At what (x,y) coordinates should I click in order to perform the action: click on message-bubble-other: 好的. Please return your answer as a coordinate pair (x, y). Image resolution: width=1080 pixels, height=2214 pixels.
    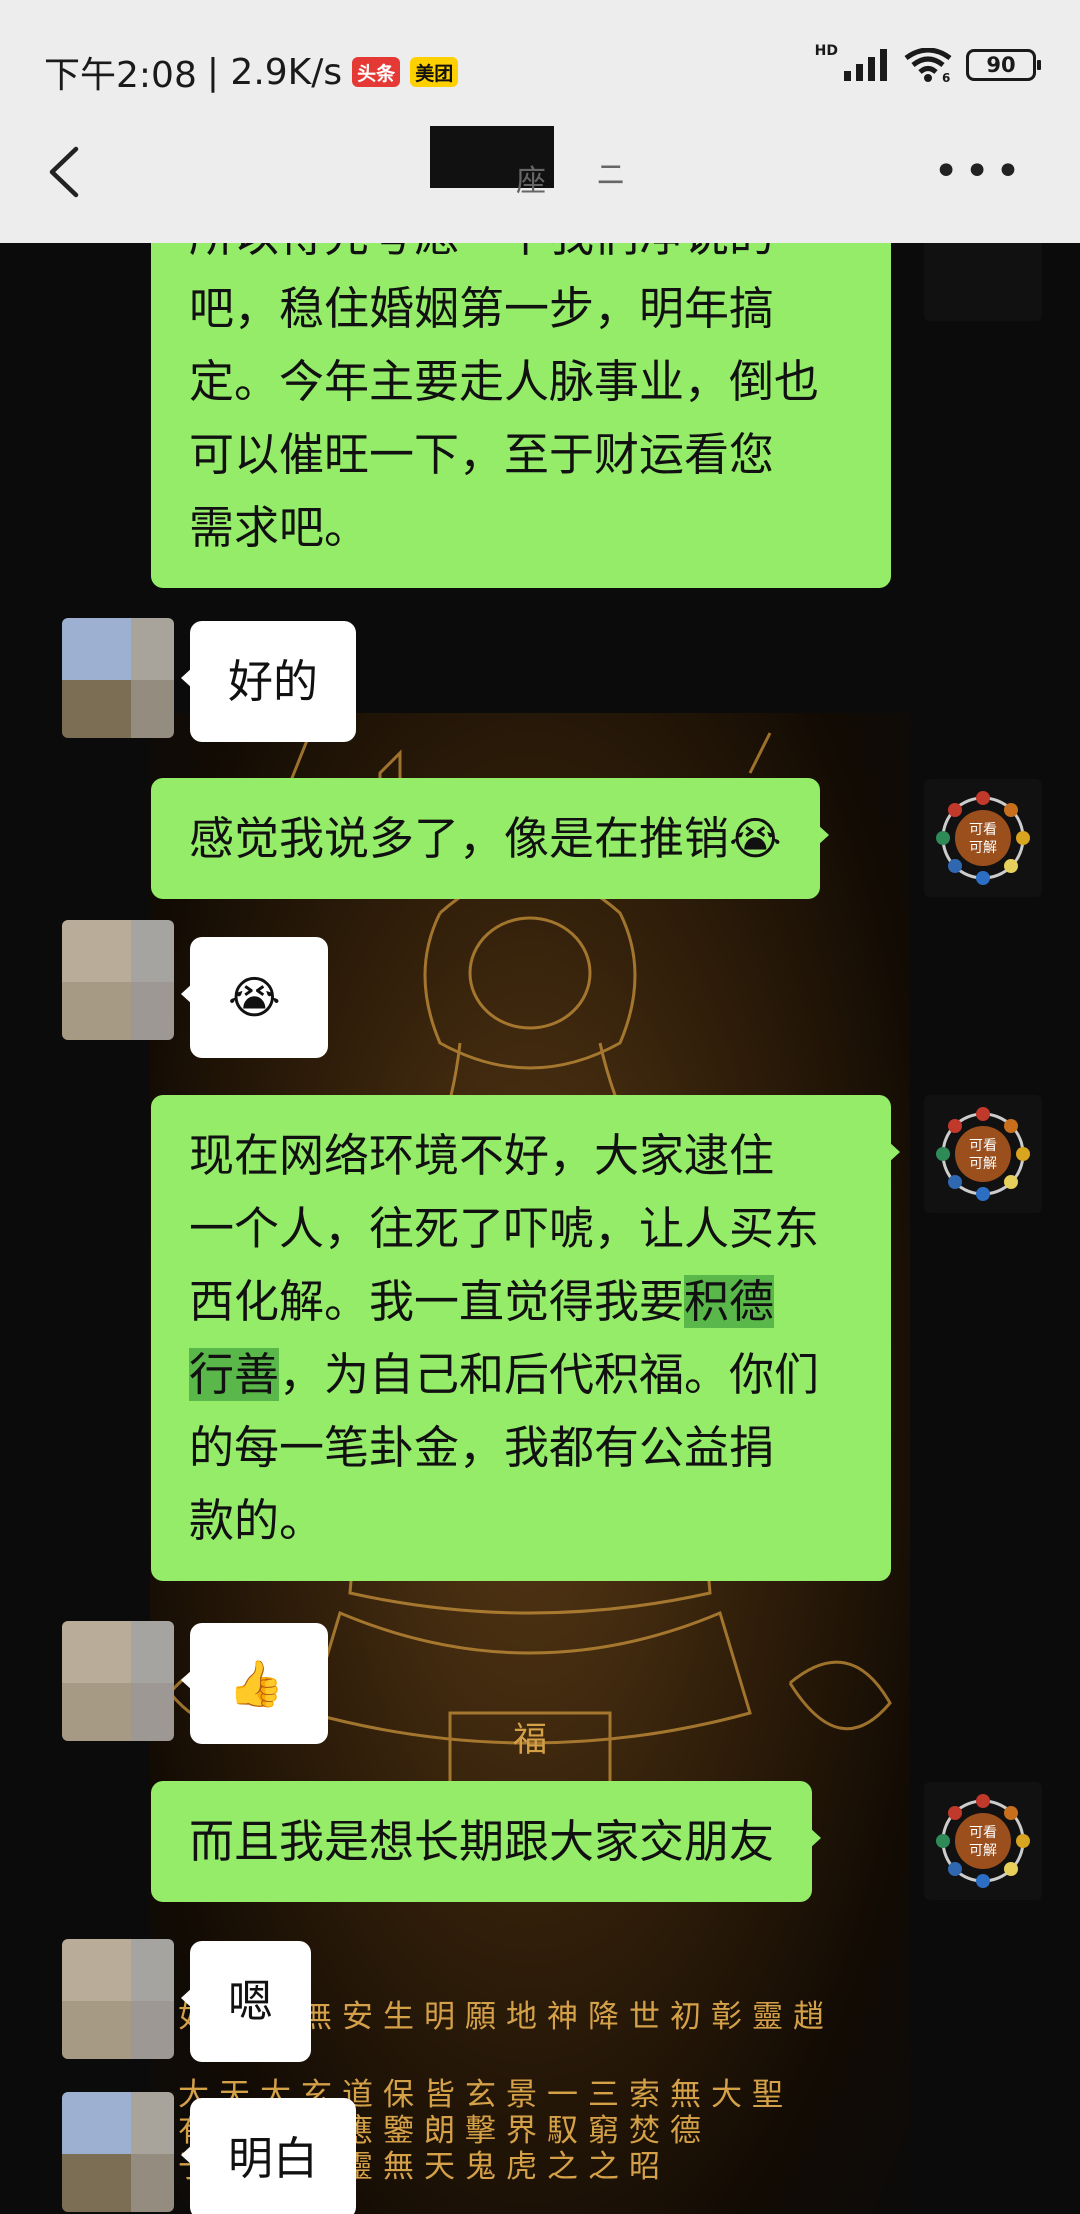
    Looking at the image, I should click on (268, 681).